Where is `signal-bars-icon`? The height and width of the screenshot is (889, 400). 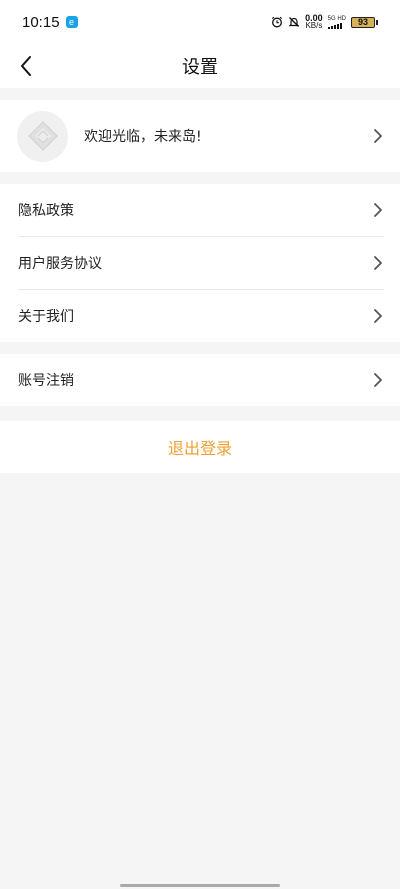
signal-bars-icon is located at coordinates (334, 25).